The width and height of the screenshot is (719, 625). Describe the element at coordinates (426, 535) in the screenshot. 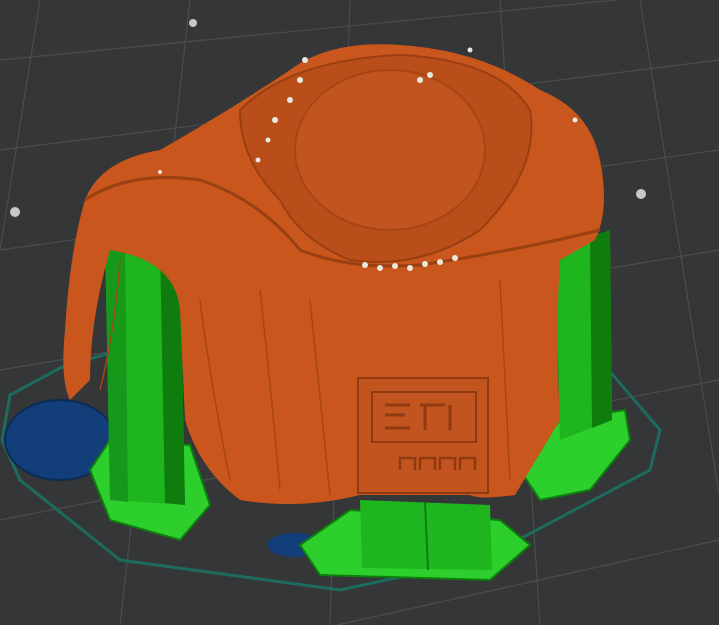

I see `support-block-front` at that location.